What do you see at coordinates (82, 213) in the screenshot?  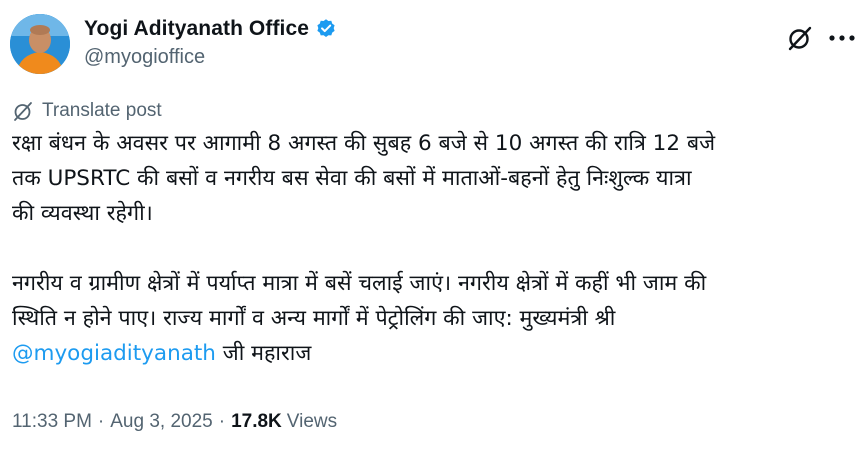 I see `post-line: की व्यवस्था रहेगी।` at bounding box center [82, 213].